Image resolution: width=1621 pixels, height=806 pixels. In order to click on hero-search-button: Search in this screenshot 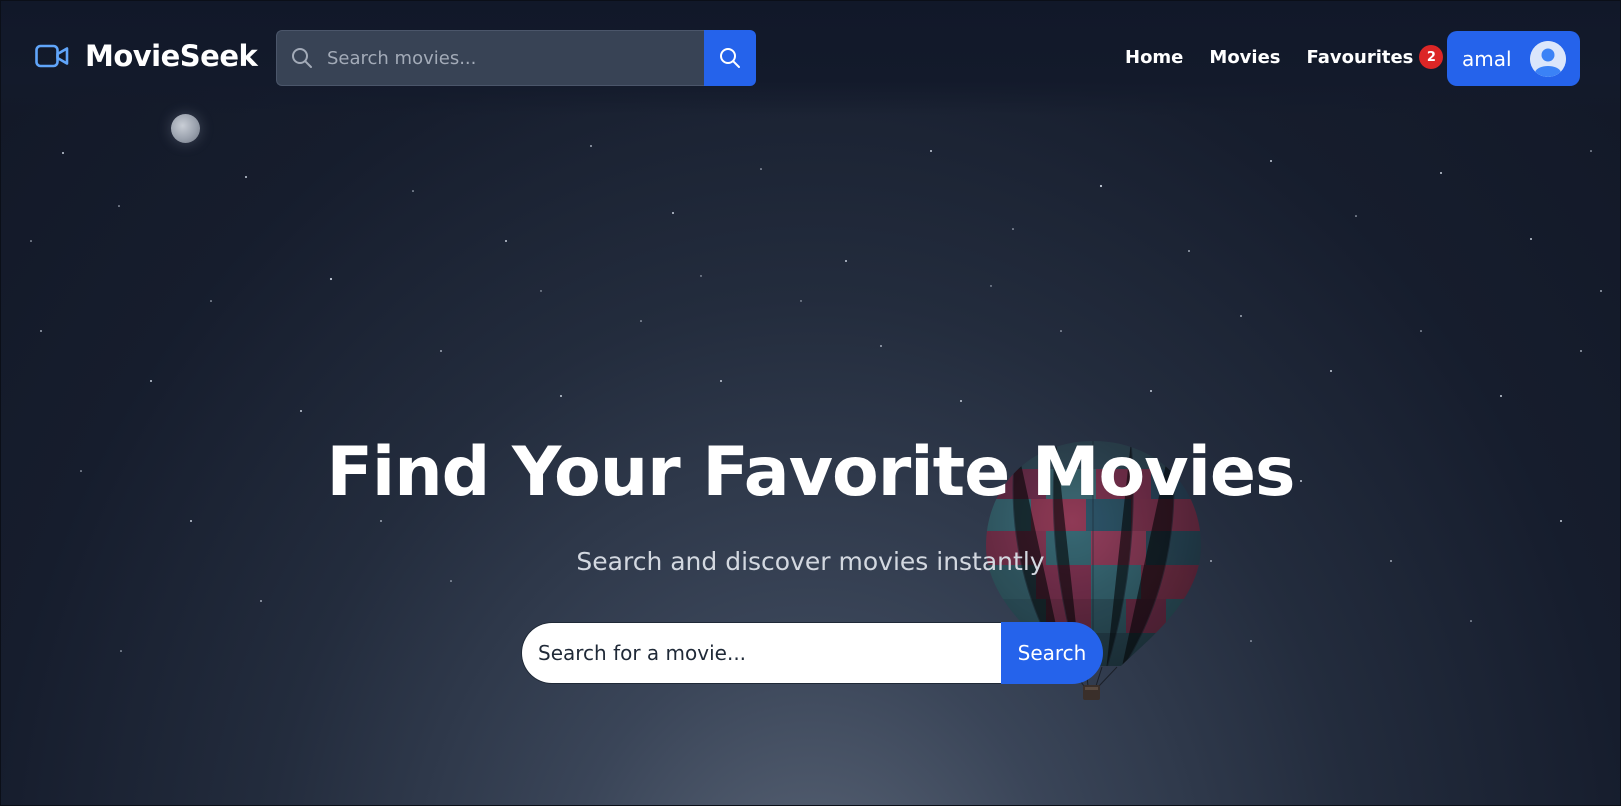, I will do `click(1052, 653)`.